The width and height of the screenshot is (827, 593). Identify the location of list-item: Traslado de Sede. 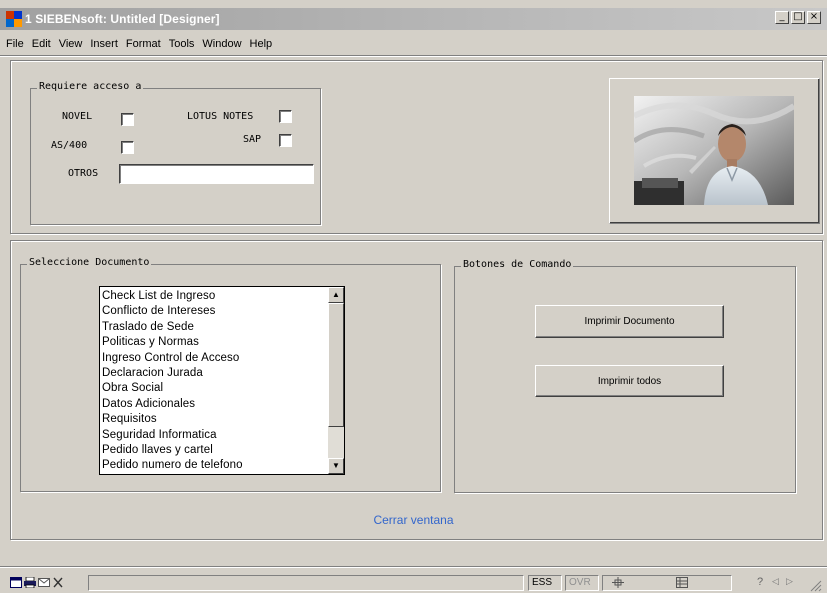
(214, 327).